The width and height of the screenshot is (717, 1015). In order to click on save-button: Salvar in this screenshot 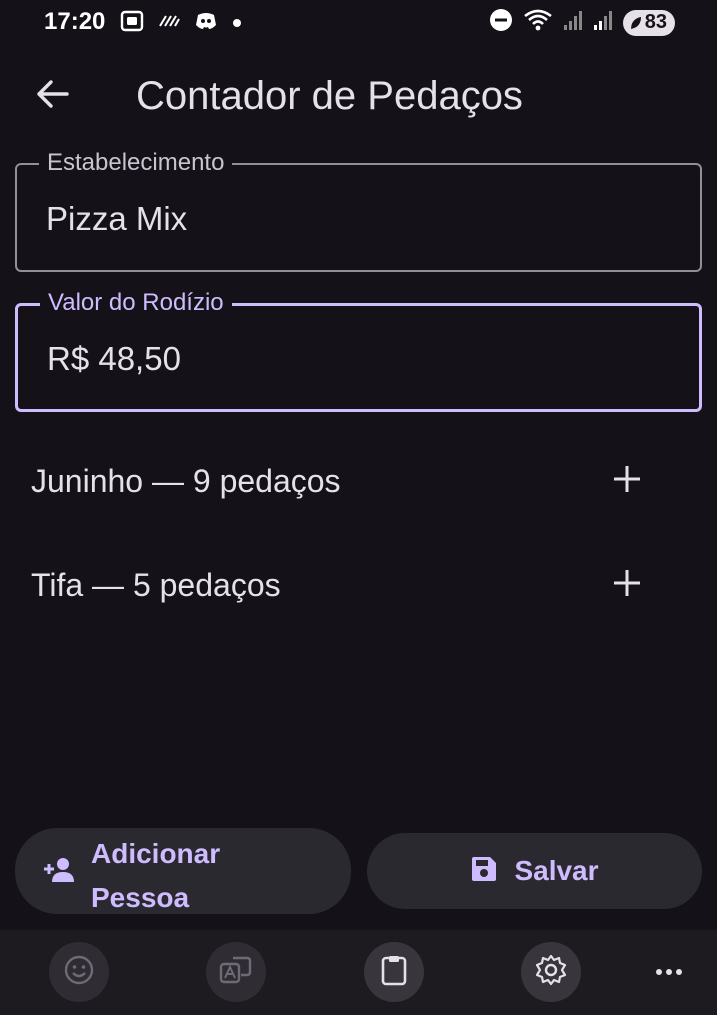, I will do `click(534, 871)`.